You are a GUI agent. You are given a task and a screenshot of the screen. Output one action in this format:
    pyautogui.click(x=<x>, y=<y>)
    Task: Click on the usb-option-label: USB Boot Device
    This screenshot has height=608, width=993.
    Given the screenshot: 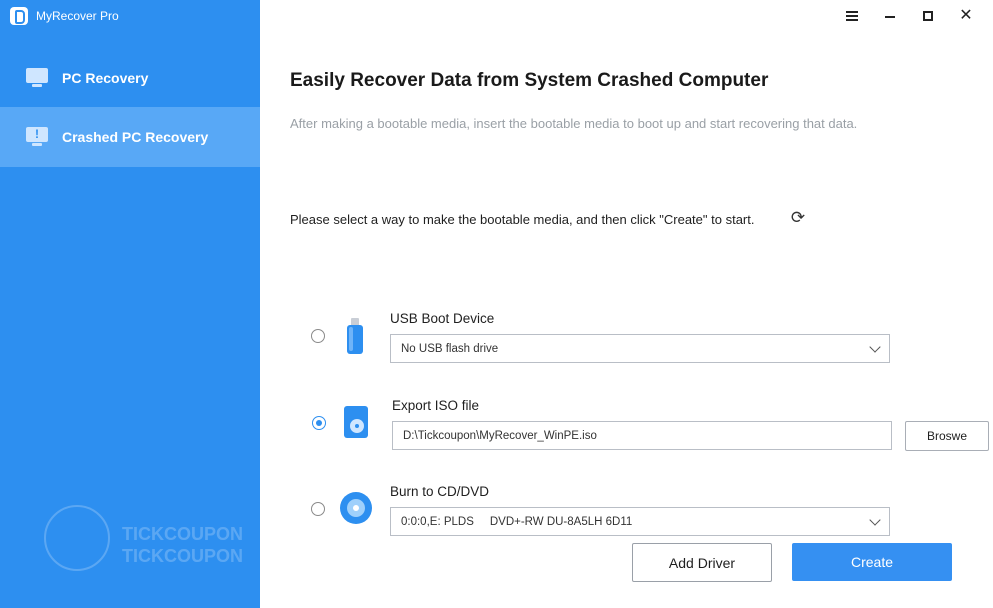 What is the action you would take?
    pyautogui.click(x=442, y=318)
    